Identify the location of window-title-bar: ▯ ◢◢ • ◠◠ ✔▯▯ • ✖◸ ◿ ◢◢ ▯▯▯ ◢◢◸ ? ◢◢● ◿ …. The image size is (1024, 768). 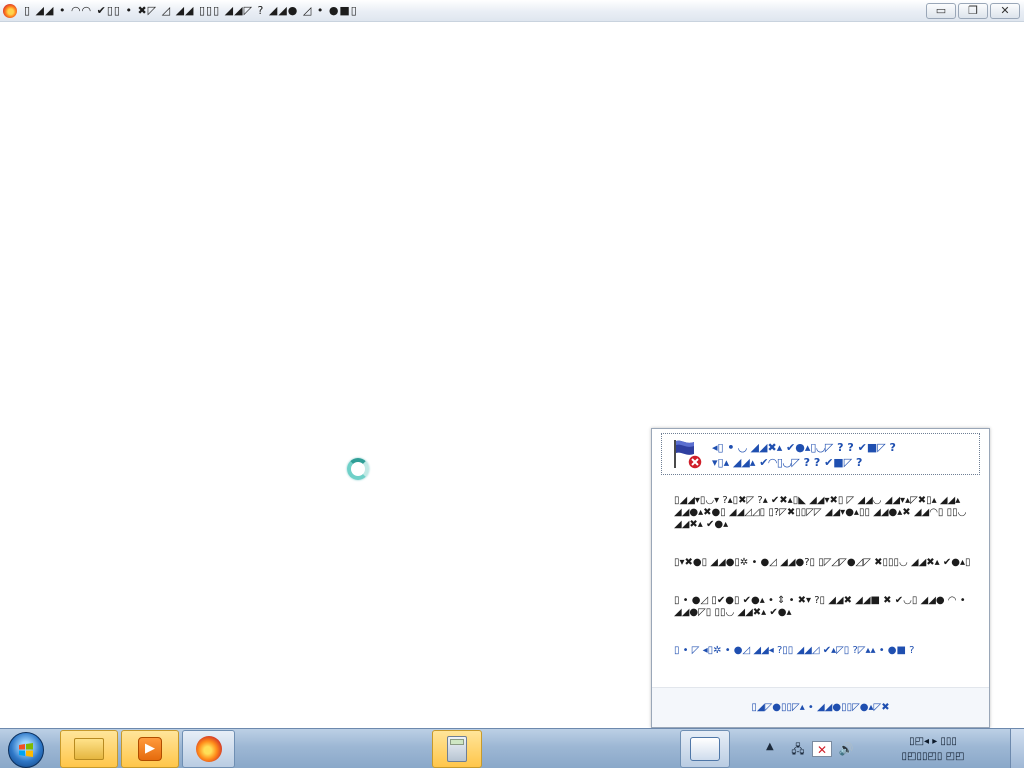
(512, 11).